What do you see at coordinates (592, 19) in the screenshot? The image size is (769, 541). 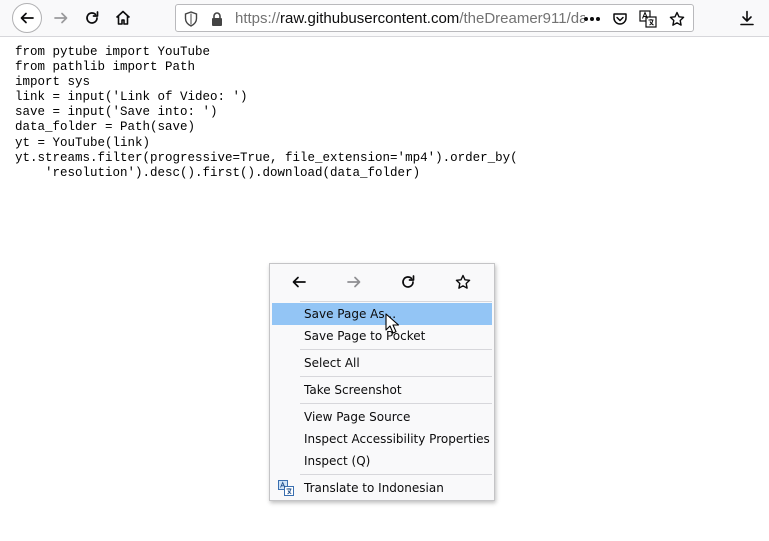 I see `page-actions-dots-icon` at bounding box center [592, 19].